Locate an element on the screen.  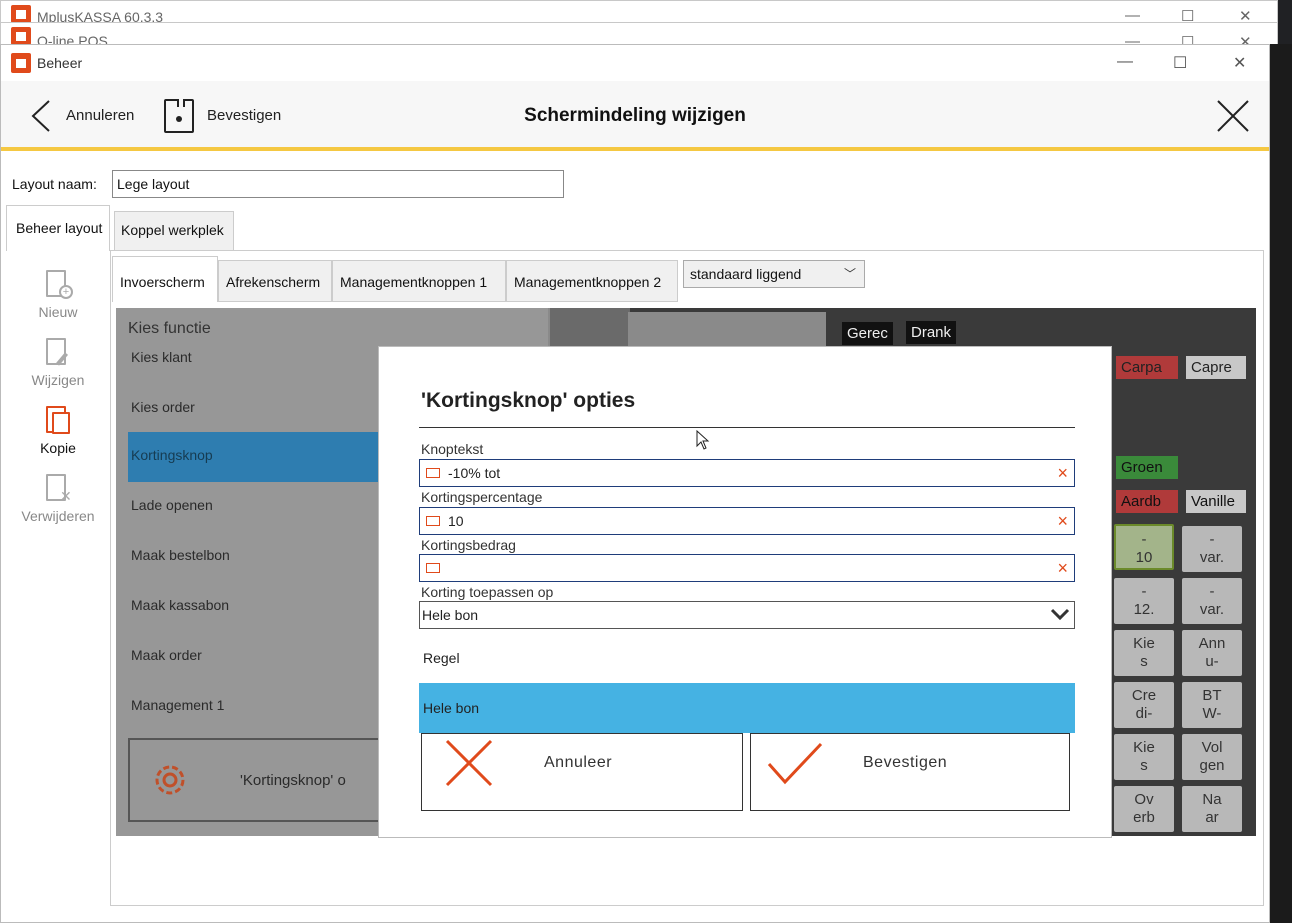
page-title: Schermindeling wijzigen is located at coordinates (635, 115).